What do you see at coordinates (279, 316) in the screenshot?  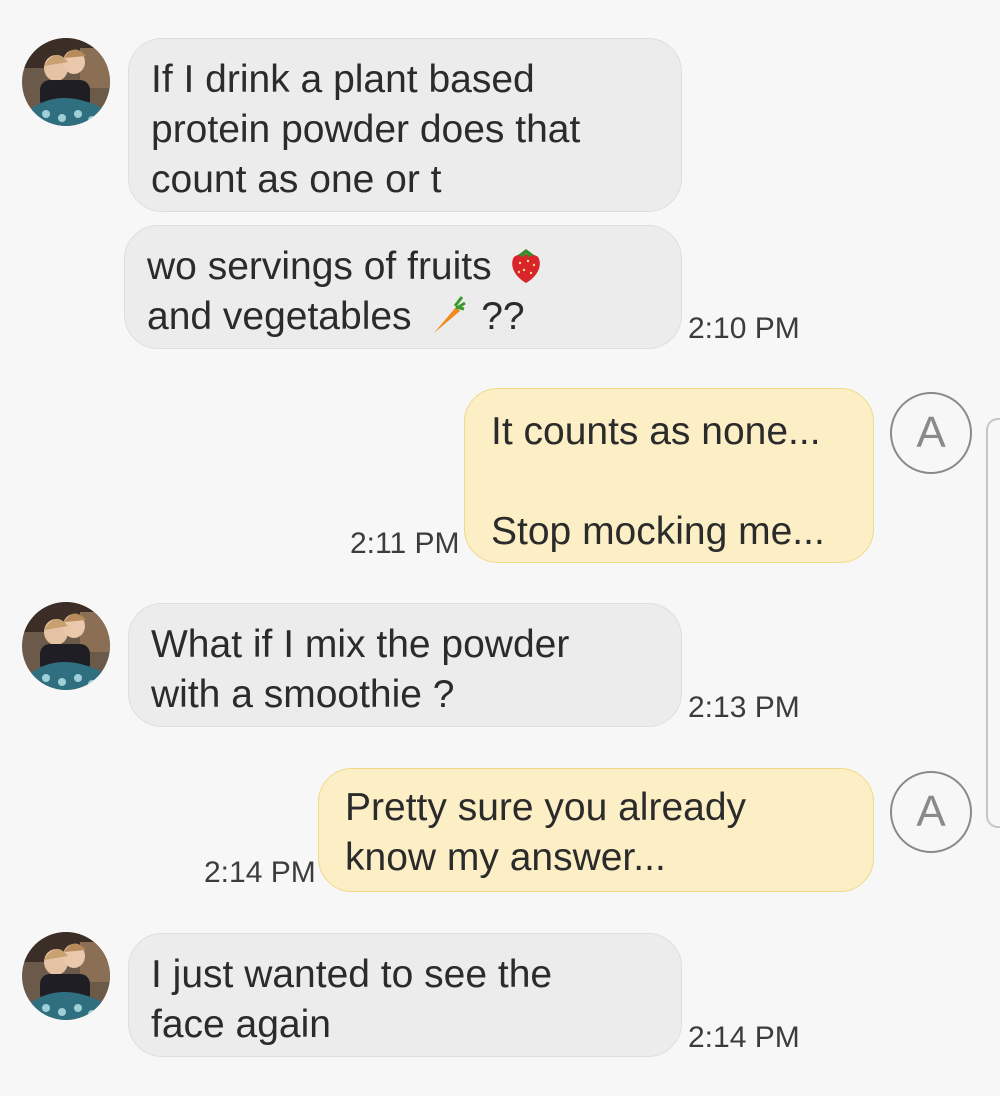 I see `message-text: and vegetables` at bounding box center [279, 316].